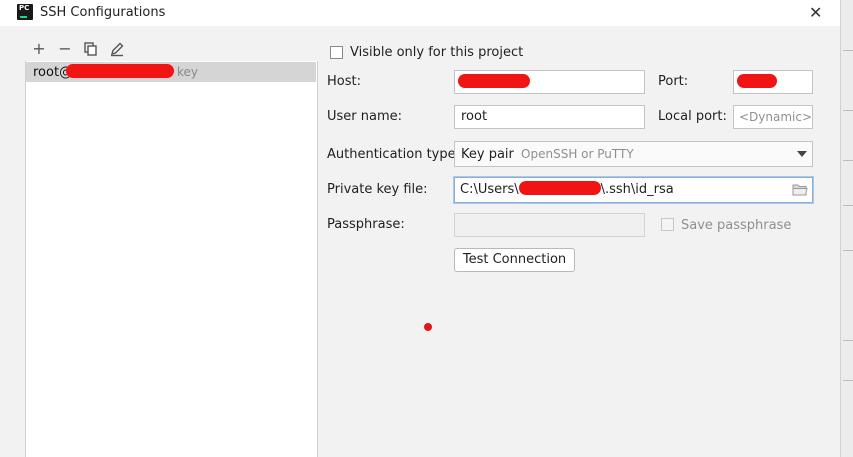 The height and width of the screenshot is (457, 853). What do you see at coordinates (489, 189) in the screenshot?
I see `private-key-prefix: C:\Users\` at bounding box center [489, 189].